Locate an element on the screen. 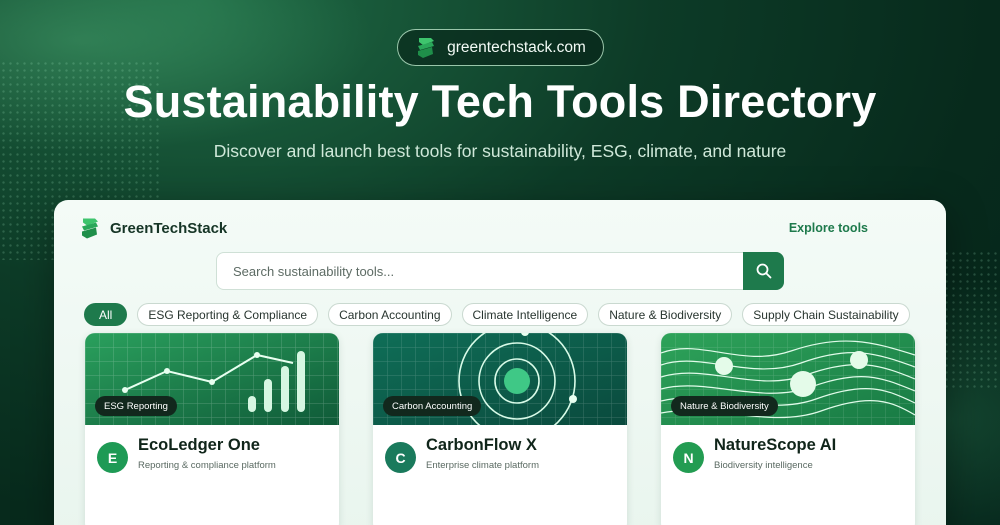 Image resolution: width=1000 pixels, height=525 pixels. search-icon is located at coordinates (763, 271).